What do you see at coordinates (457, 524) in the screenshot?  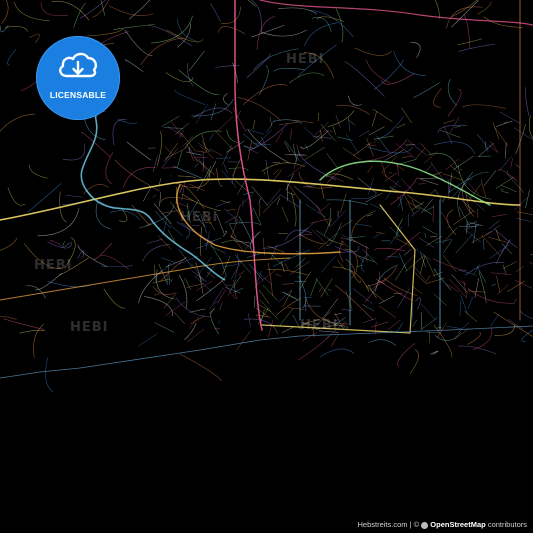 I see `osm-link: OpenStreetMap` at bounding box center [457, 524].